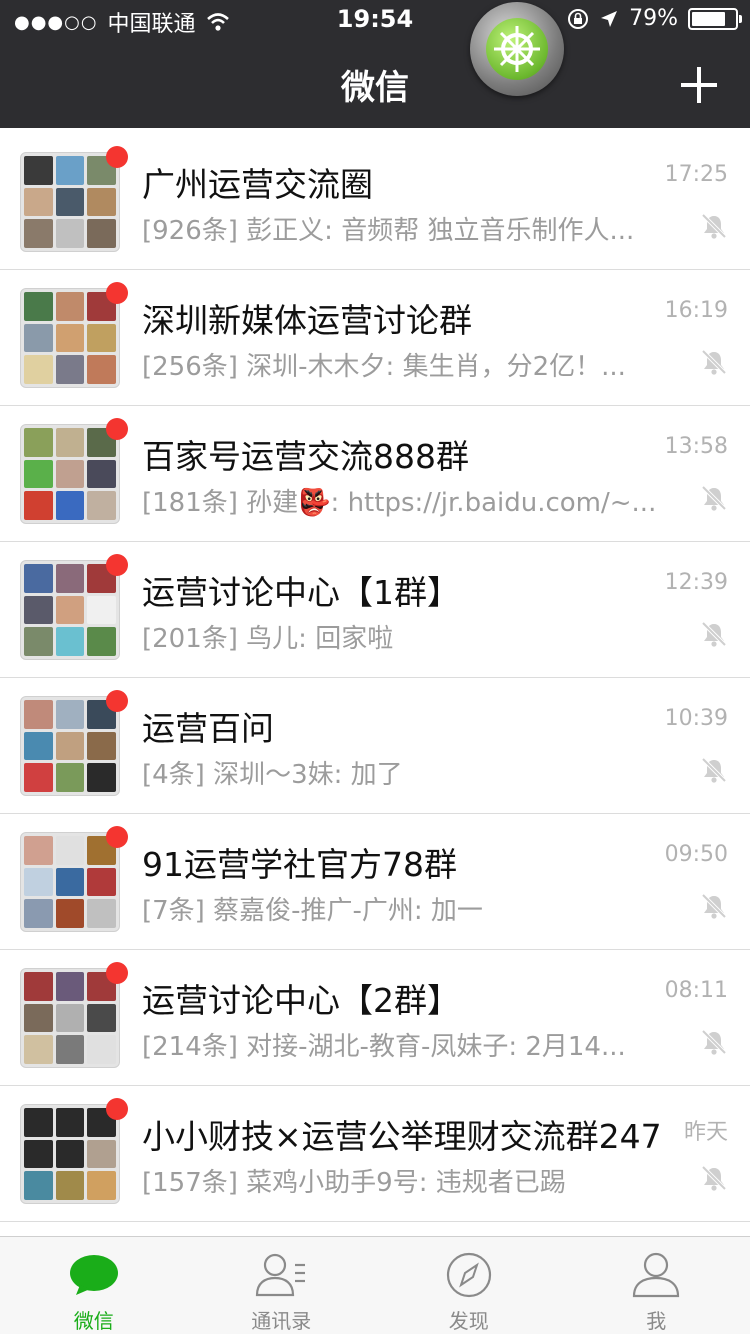  What do you see at coordinates (299, 864) in the screenshot?
I see `chat-name: 91运营学社官方78群` at bounding box center [299, 864].